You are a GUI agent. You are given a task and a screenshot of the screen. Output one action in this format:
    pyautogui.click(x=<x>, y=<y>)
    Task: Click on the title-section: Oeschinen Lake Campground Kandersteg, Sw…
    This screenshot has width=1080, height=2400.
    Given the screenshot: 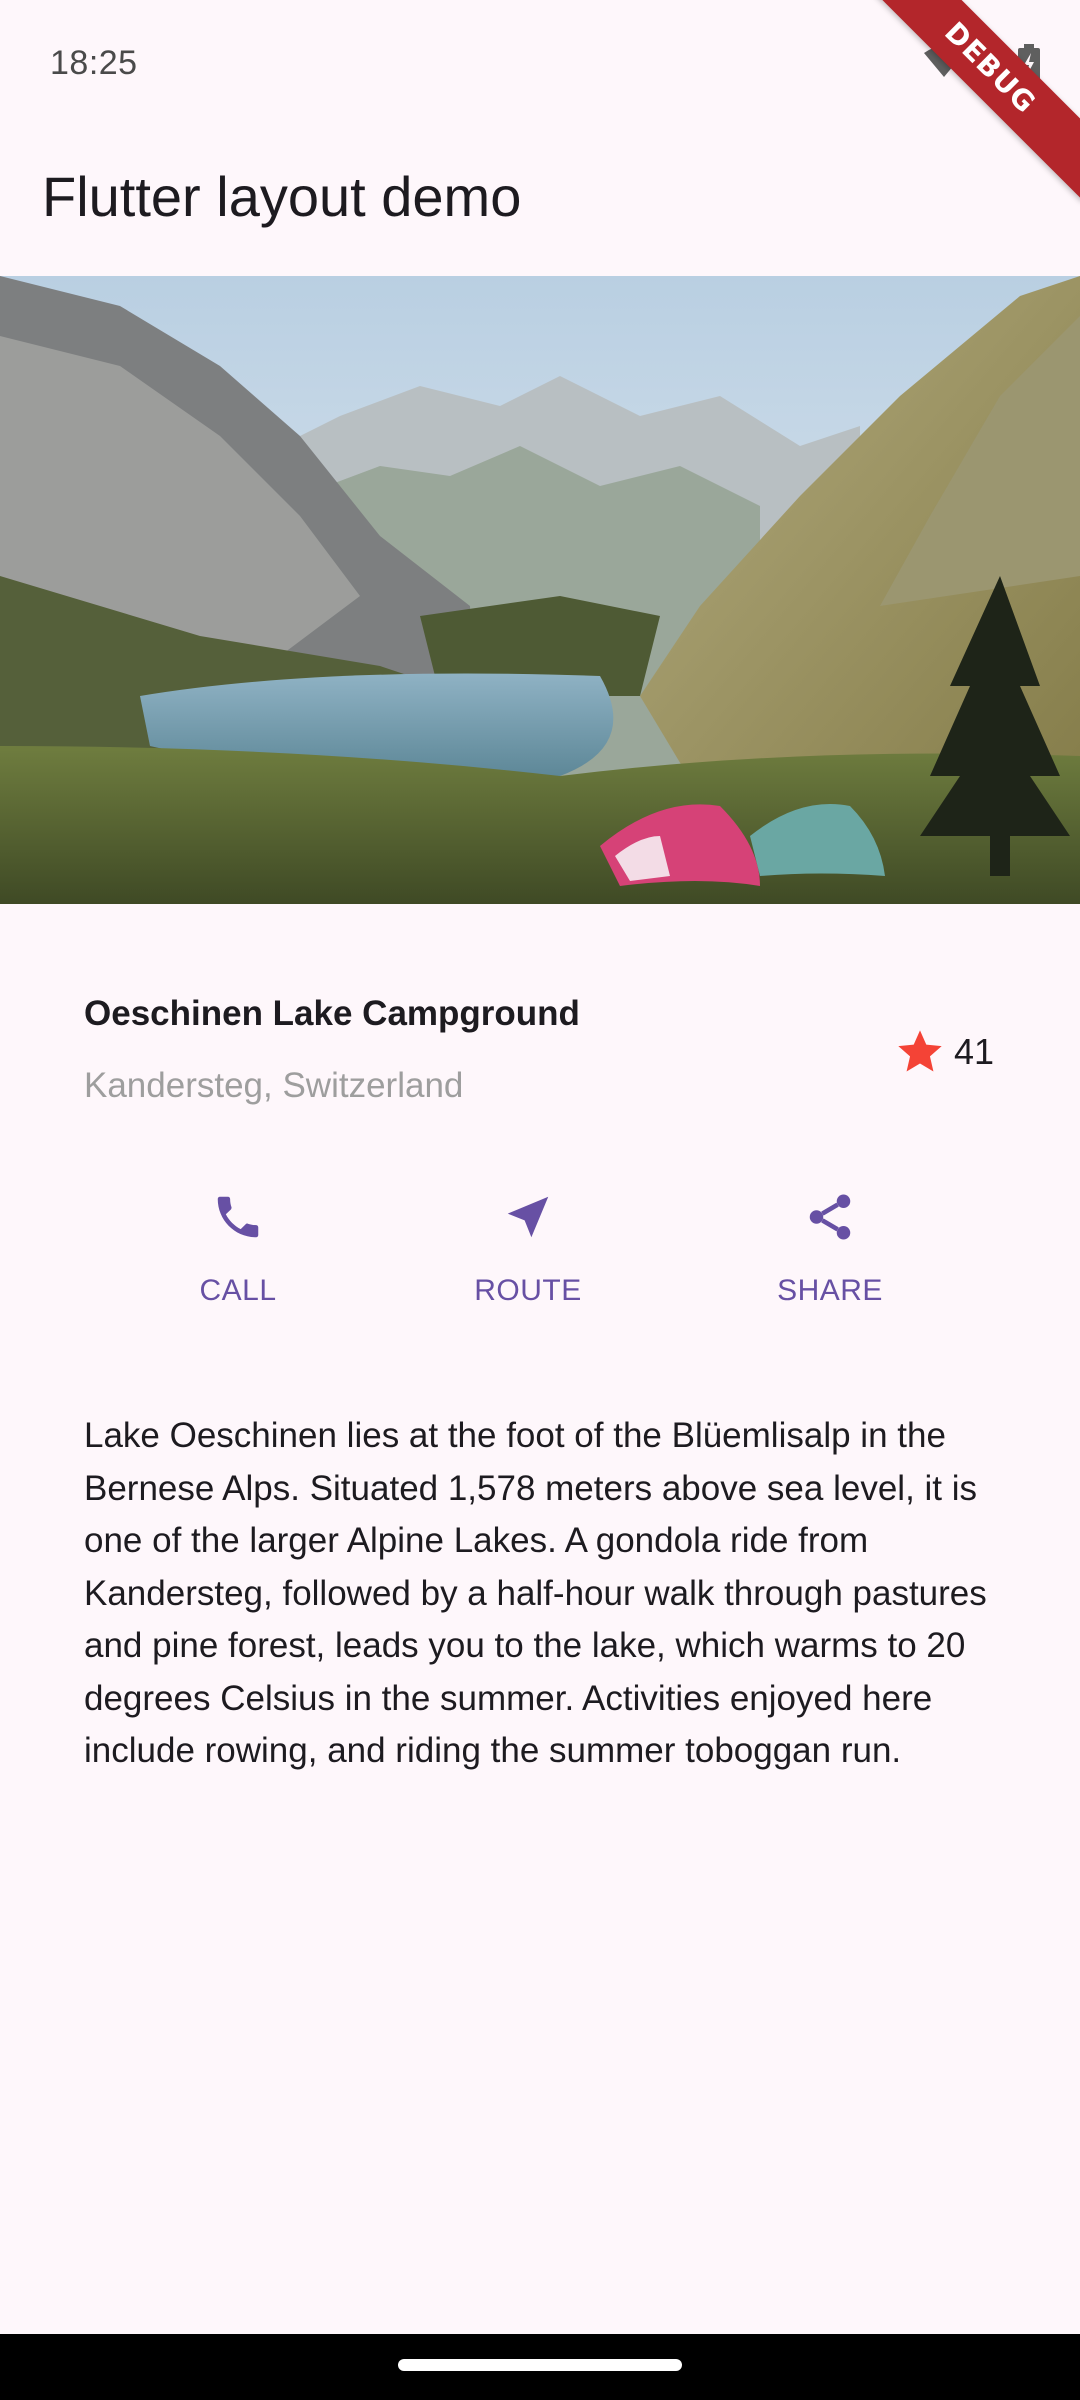 What is the action you would take?
    pyautogui.click(x=540, y=1029)
    